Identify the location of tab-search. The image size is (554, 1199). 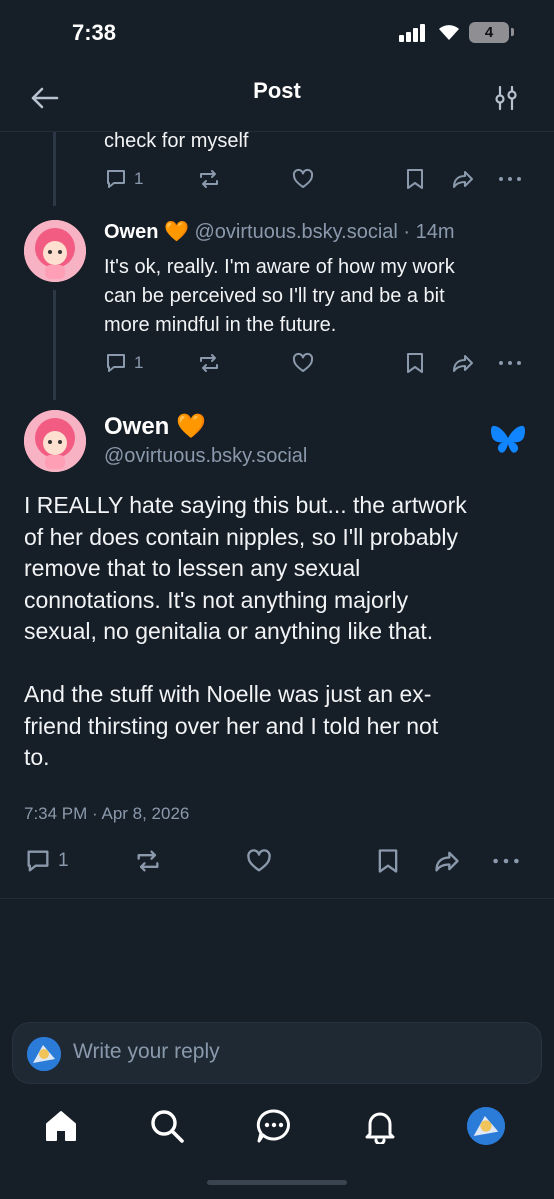
(167, 1126).